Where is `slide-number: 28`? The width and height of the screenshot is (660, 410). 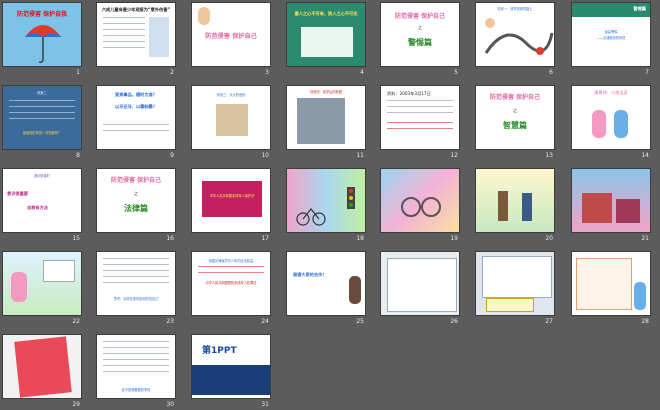 slide-number: 28 is located at coordinates (645, 321).